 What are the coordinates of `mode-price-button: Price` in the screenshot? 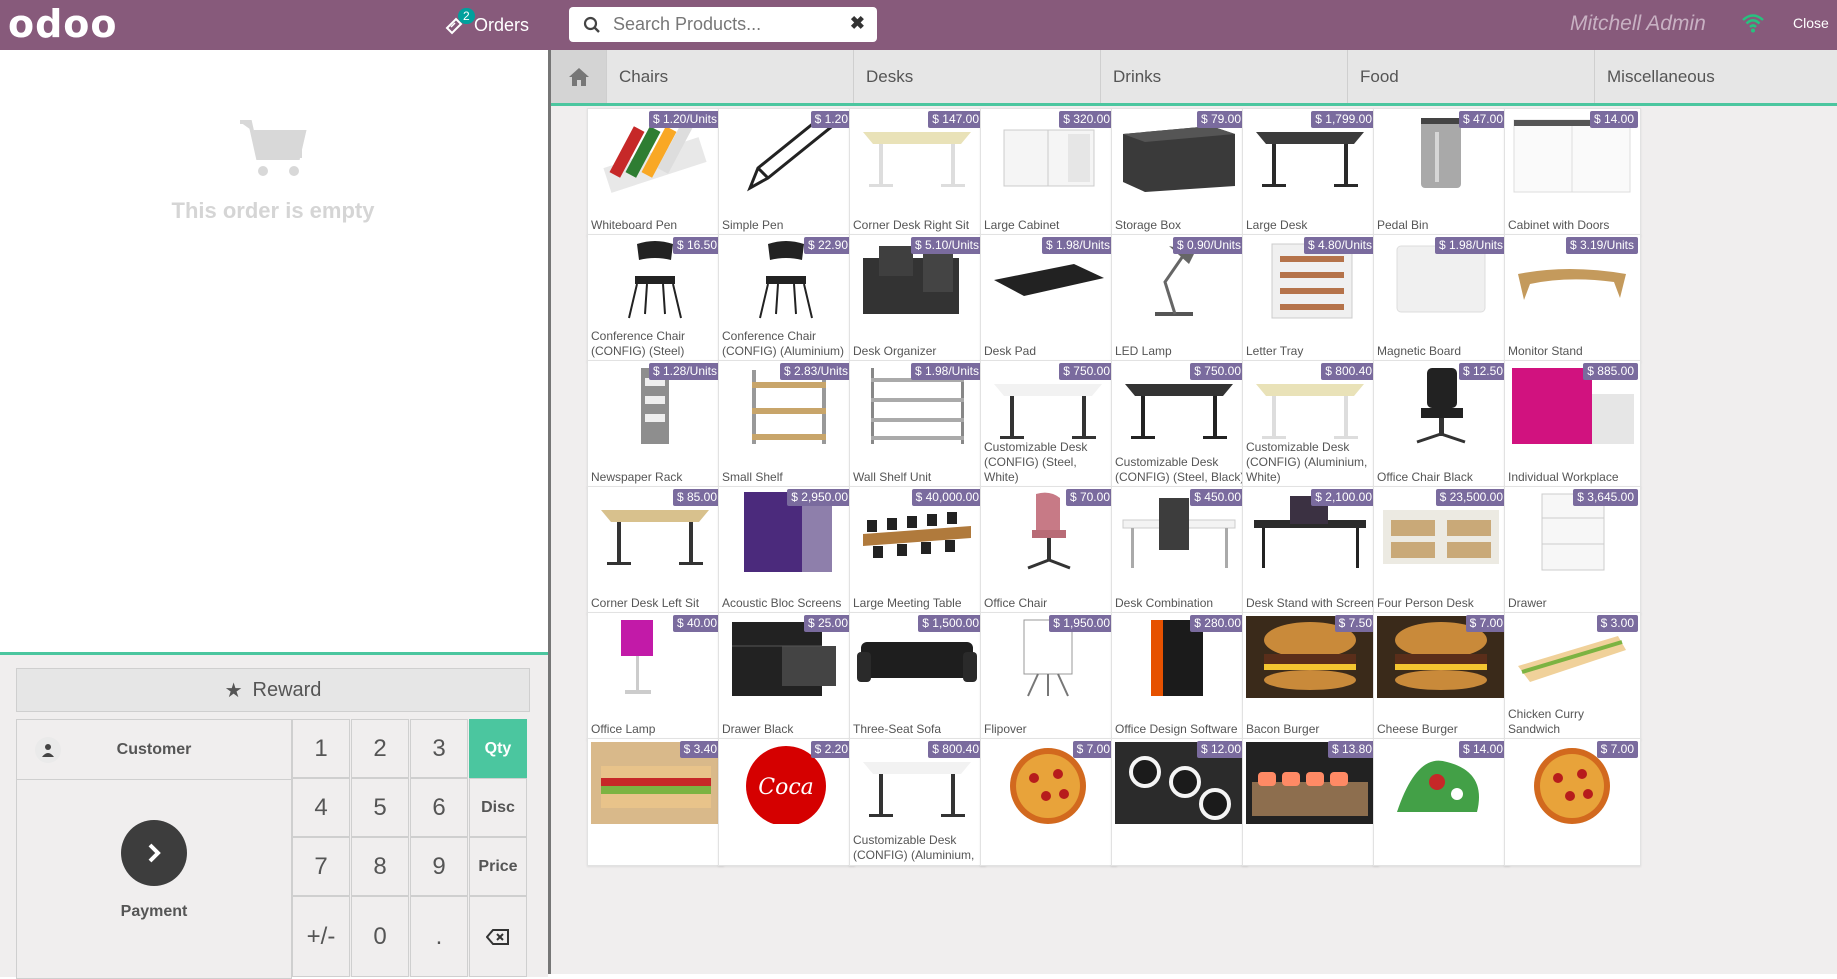 It's located at (498, 866).